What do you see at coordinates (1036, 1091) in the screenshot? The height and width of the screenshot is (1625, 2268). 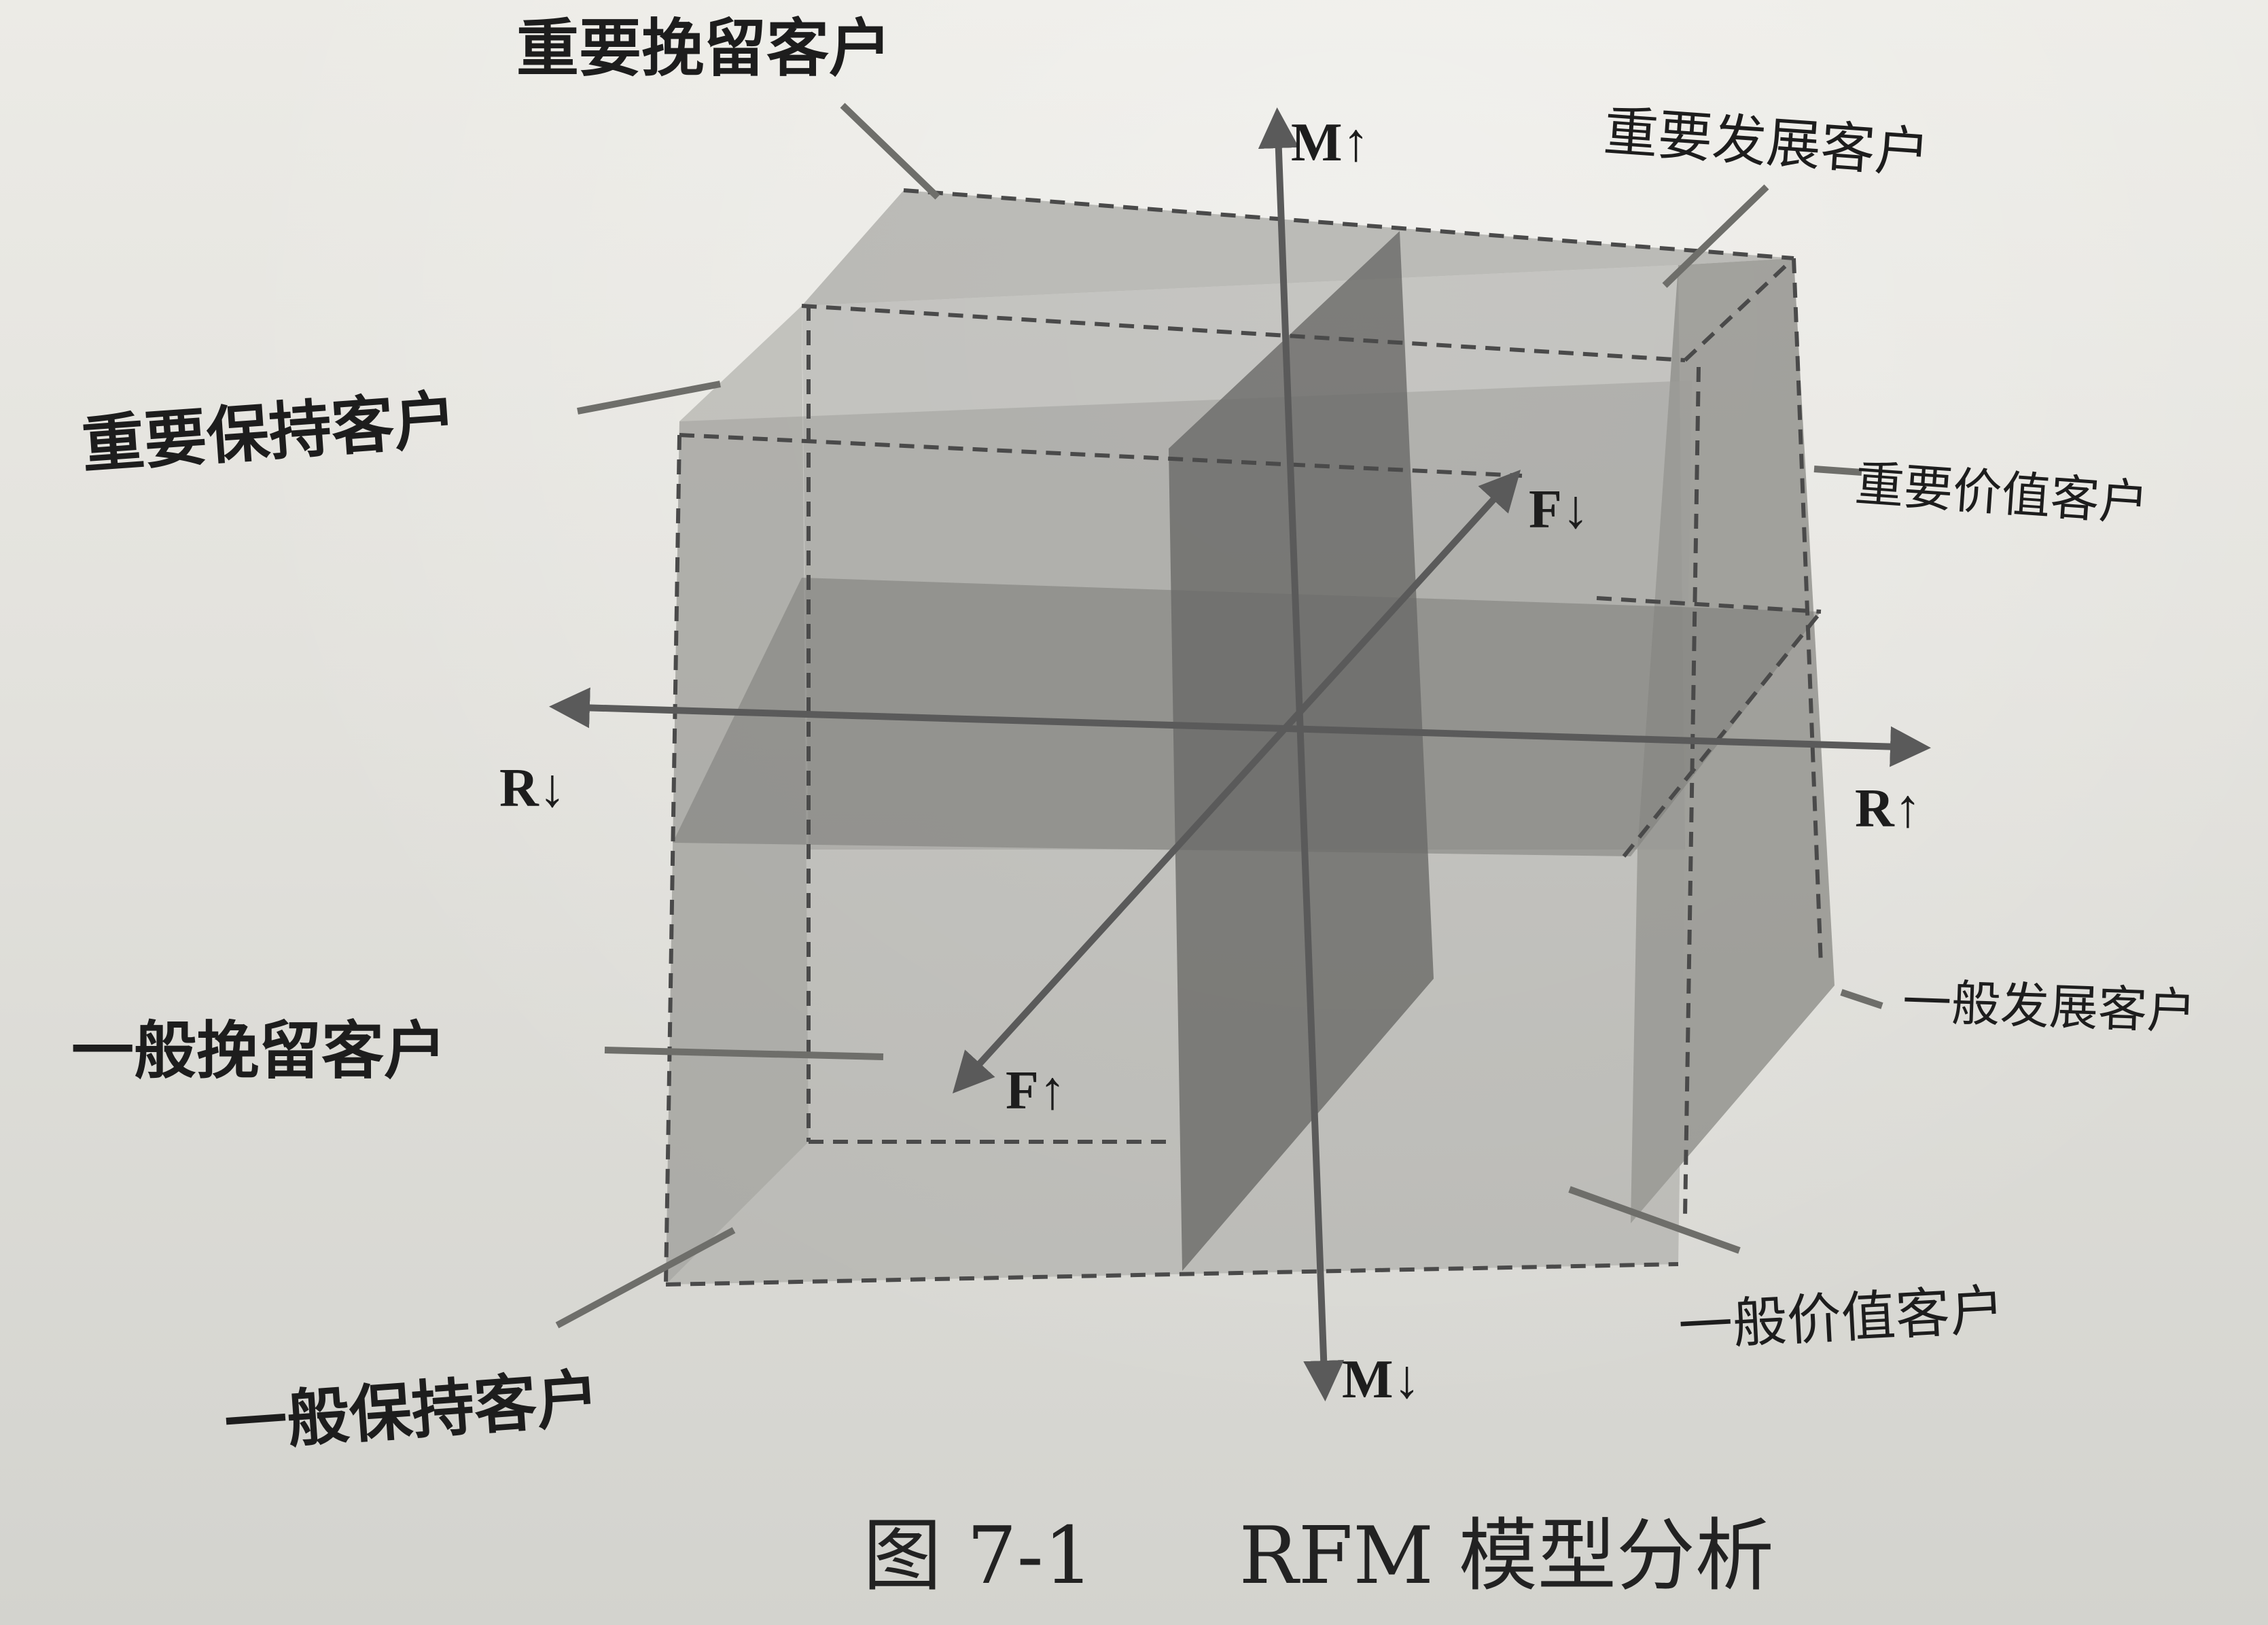 I see `axis-label-f-up: F↑` at bounding box center [1036, 1091].